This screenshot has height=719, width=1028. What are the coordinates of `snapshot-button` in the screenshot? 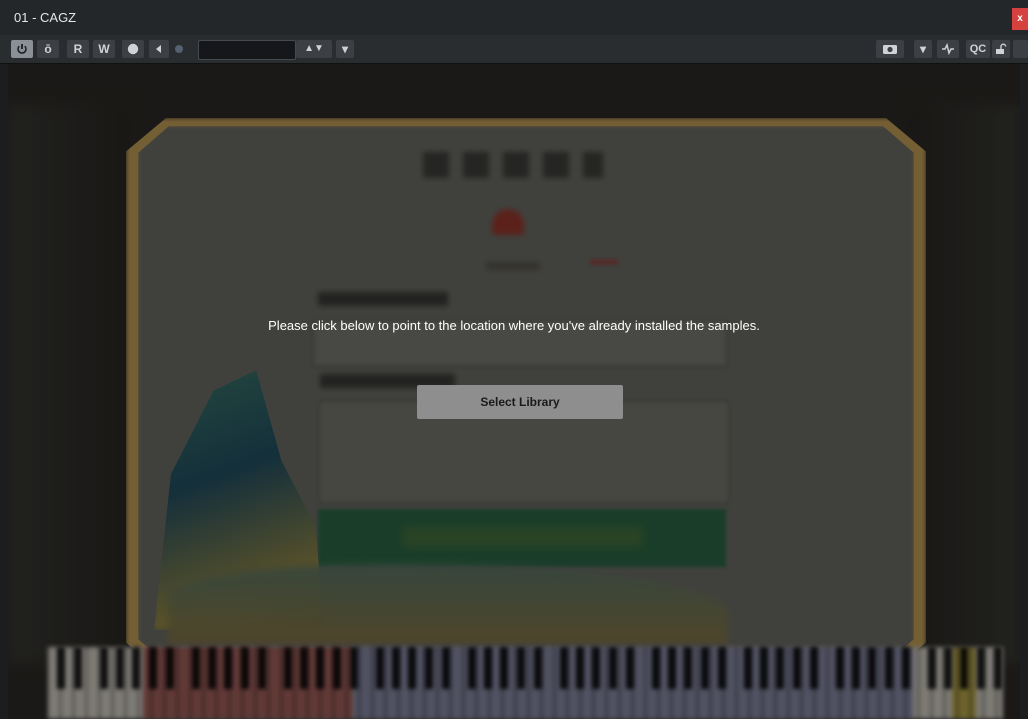 It's located at (890, 49).